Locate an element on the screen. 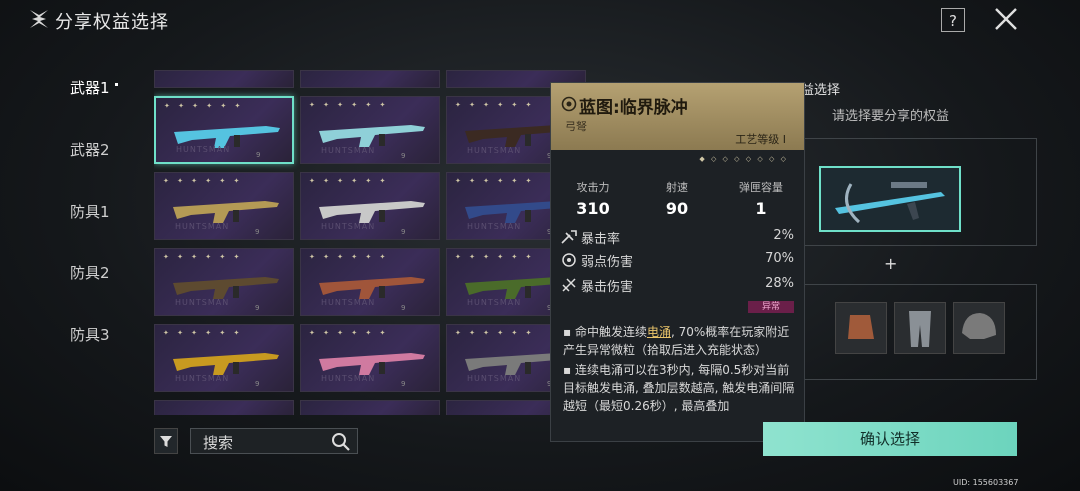 The image size is (1080, 491). card-header: 蓝图:临界脉冲 弓弩 工艺等级 I is located at coordinates (677, 116).